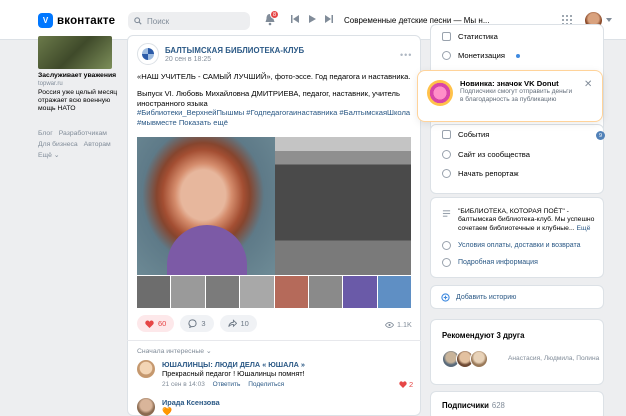  What do you see at coordinates (192, 323) in the screenshot?
I see `comment-icon` at bounding box center [192, 323].